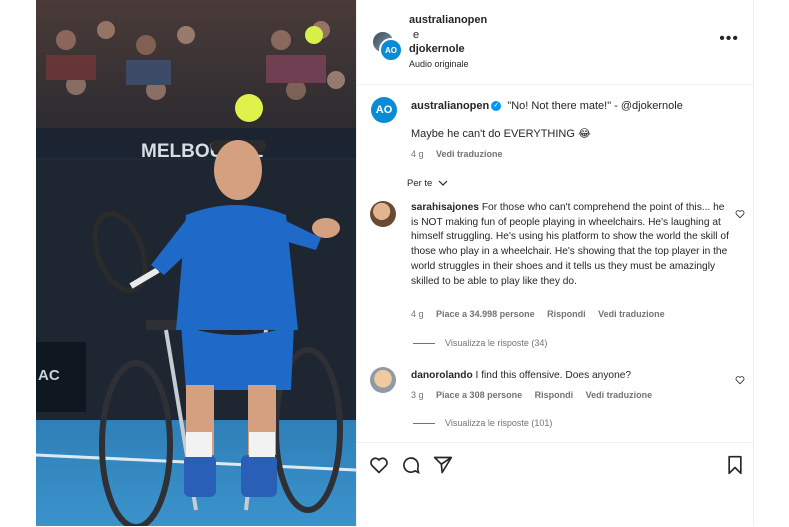 The height and width of the screenshot is (527, 789). What do you see at coordinates (729, 39) in the screenshot?
I see `more-icon: •••` at bounding box center [729, 39].